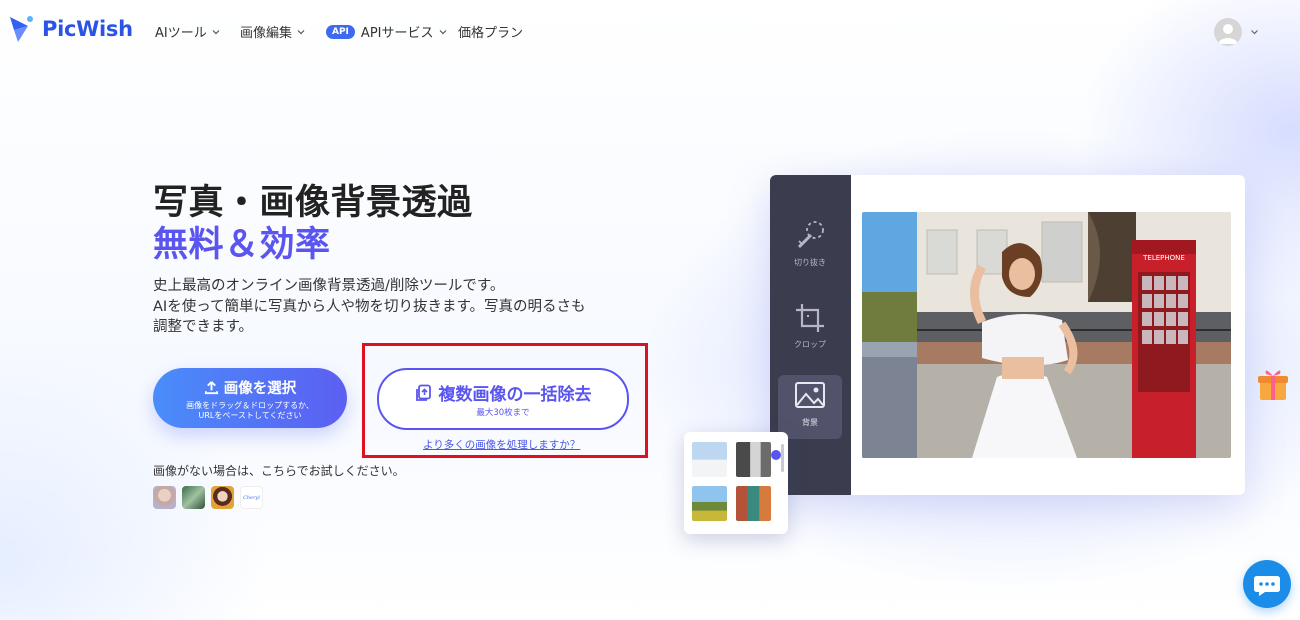  Describe the element at coordinates (753, 503) in the screenshot. I see `bg-option-street` at that location.